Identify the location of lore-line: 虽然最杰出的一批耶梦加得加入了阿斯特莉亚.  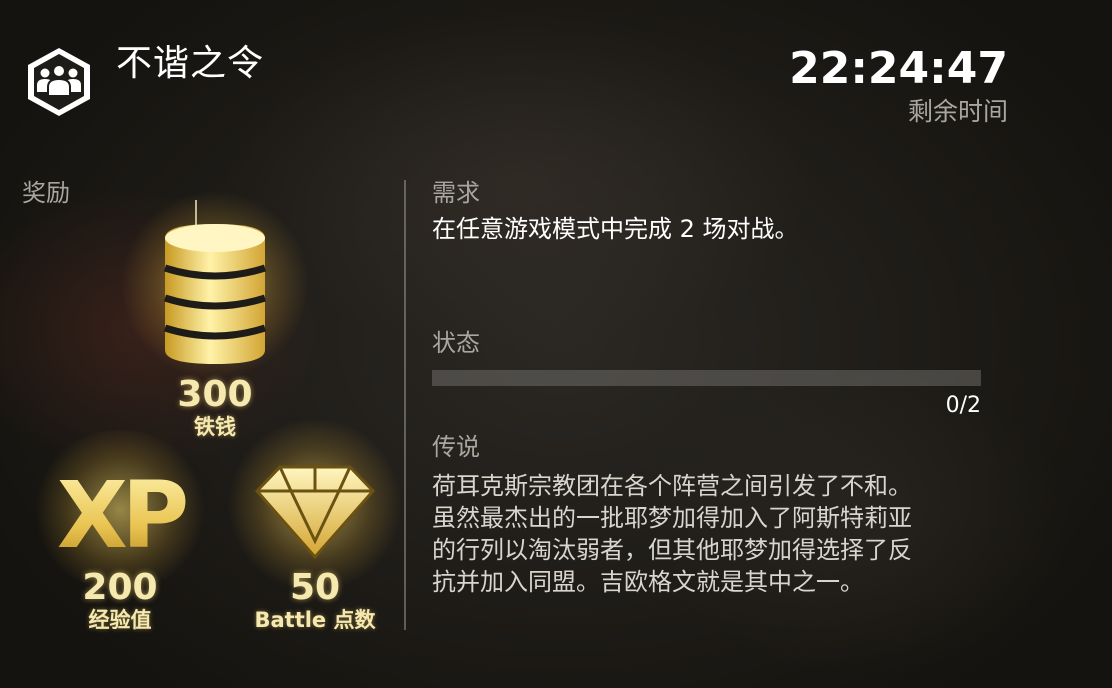
(672, 518).